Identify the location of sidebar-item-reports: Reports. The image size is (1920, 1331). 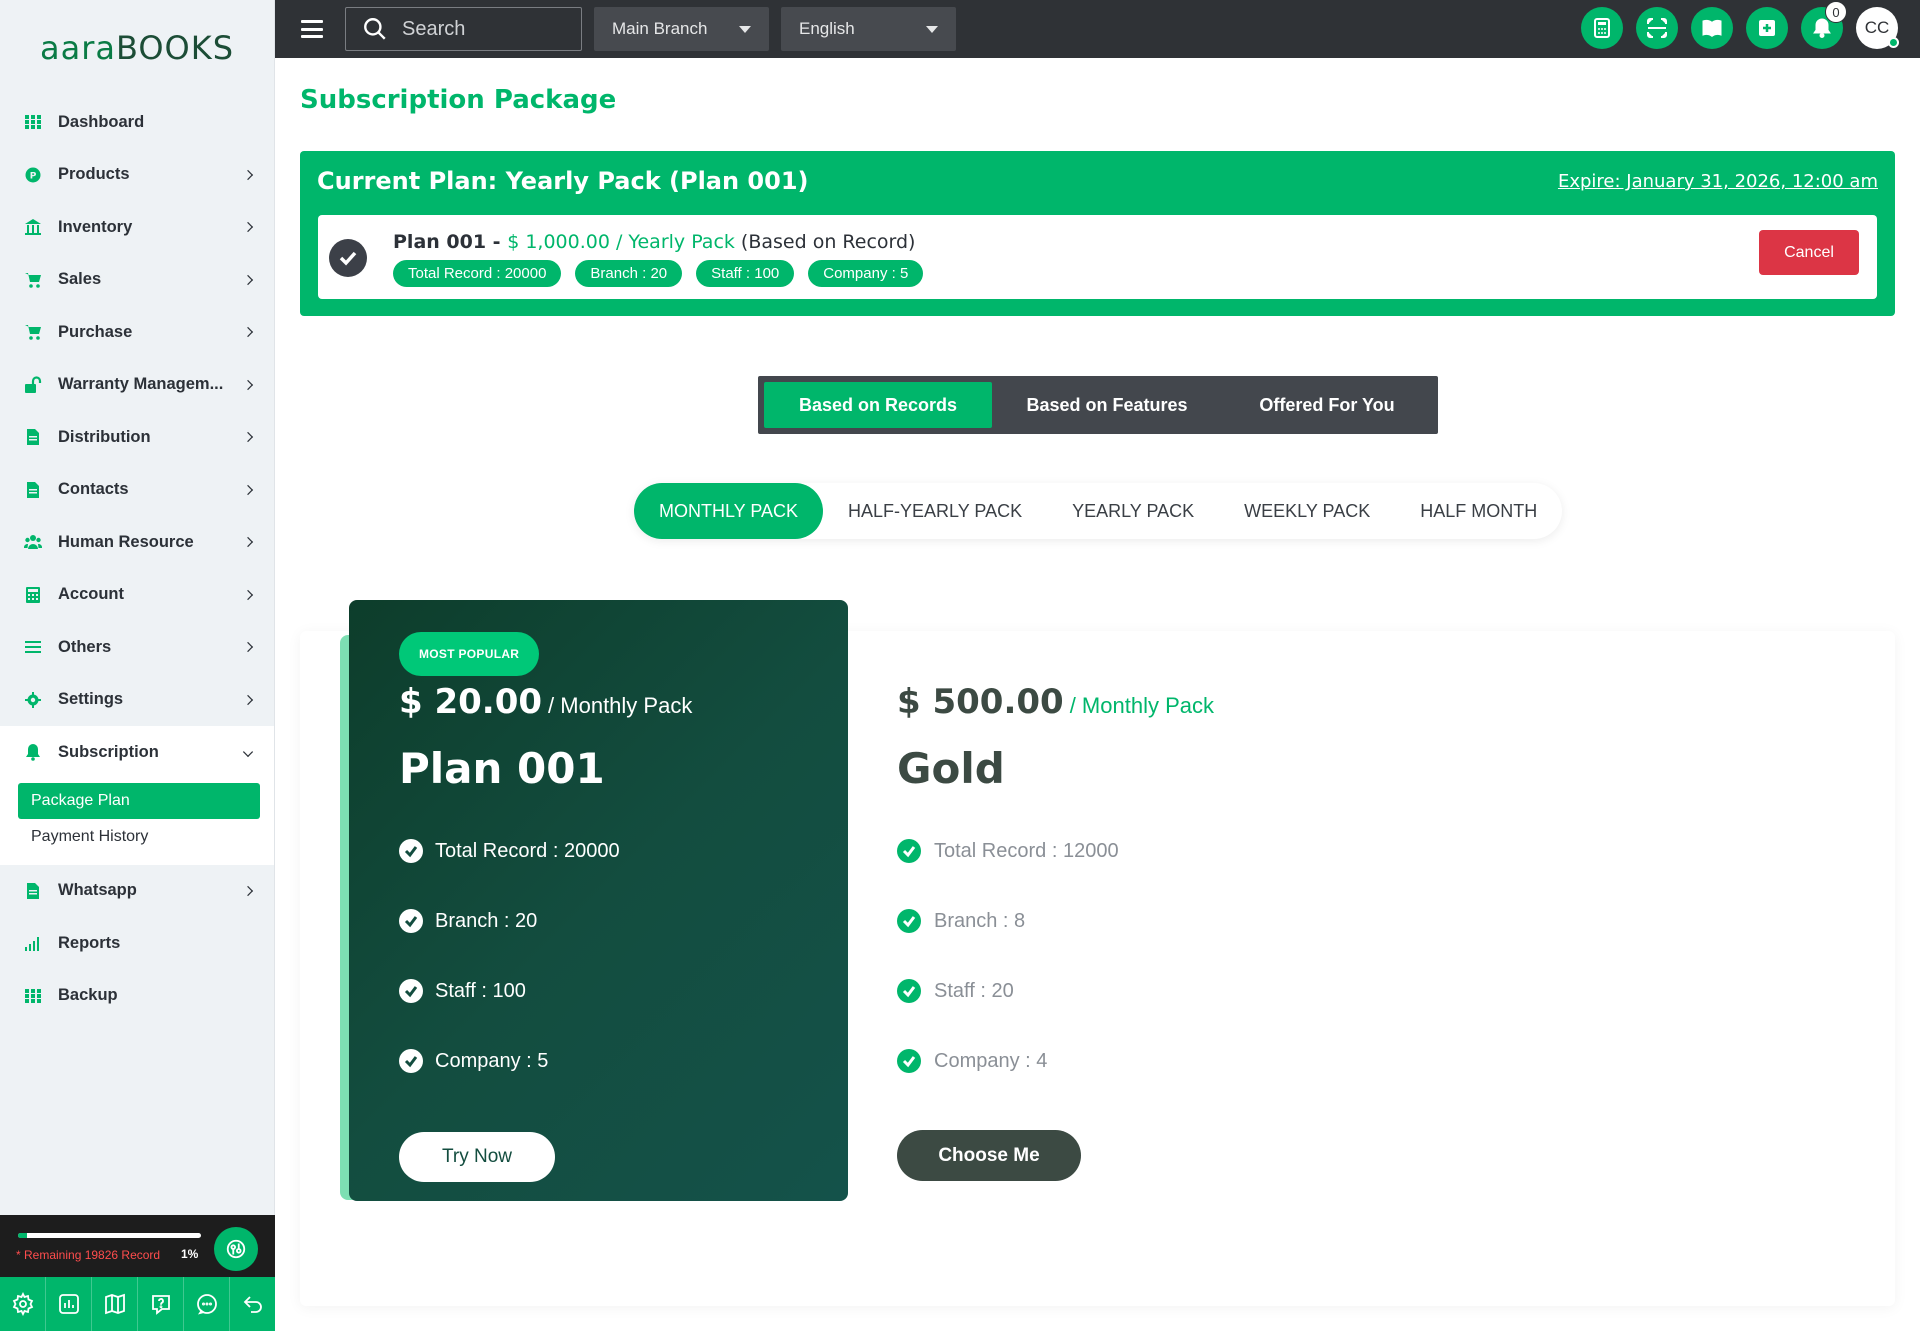
(137, 943).